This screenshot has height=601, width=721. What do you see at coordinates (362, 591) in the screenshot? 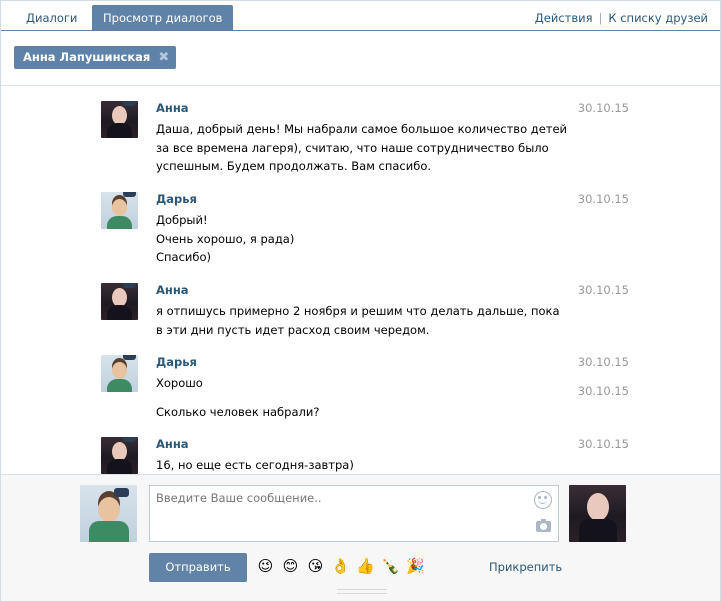
I see `resize-handle` at bounding box center [362, 591].